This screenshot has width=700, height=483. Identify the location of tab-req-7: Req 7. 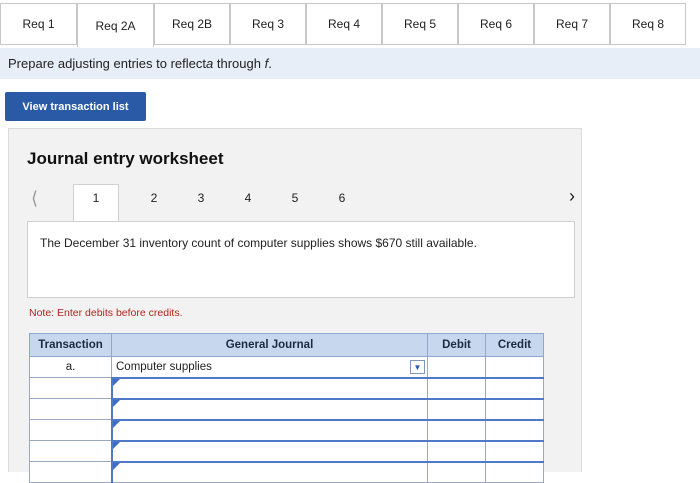
(572, 24).